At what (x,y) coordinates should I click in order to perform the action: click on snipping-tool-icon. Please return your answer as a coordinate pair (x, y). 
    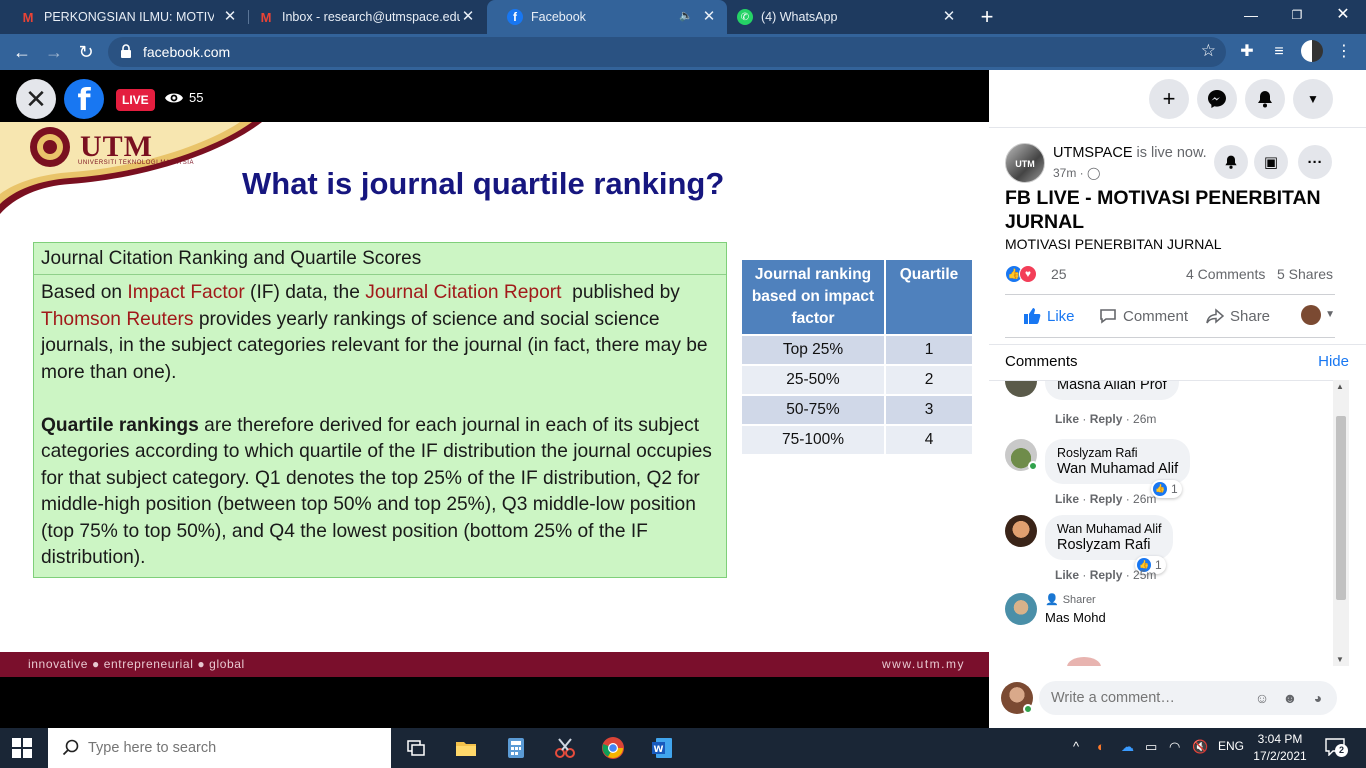
    Looking at the image, I should click on (565, 748).